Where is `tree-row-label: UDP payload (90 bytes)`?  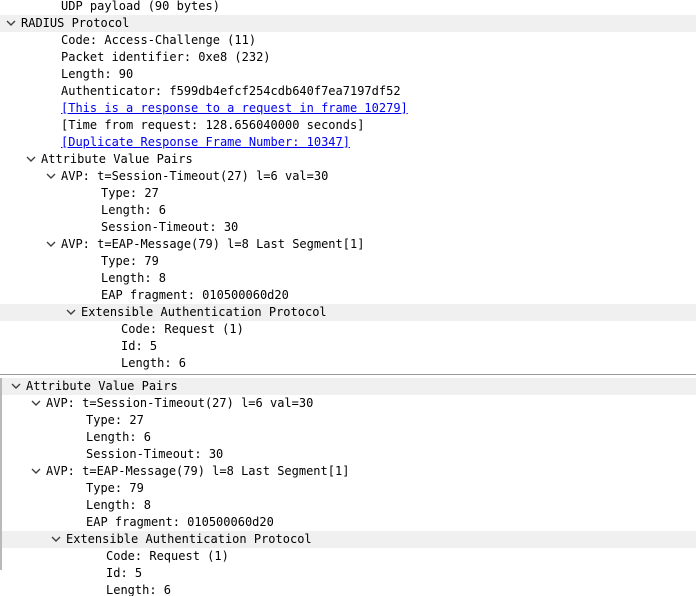 tree-row-label: UDP payload (90 bytes) is located at coordinates (140, 6).